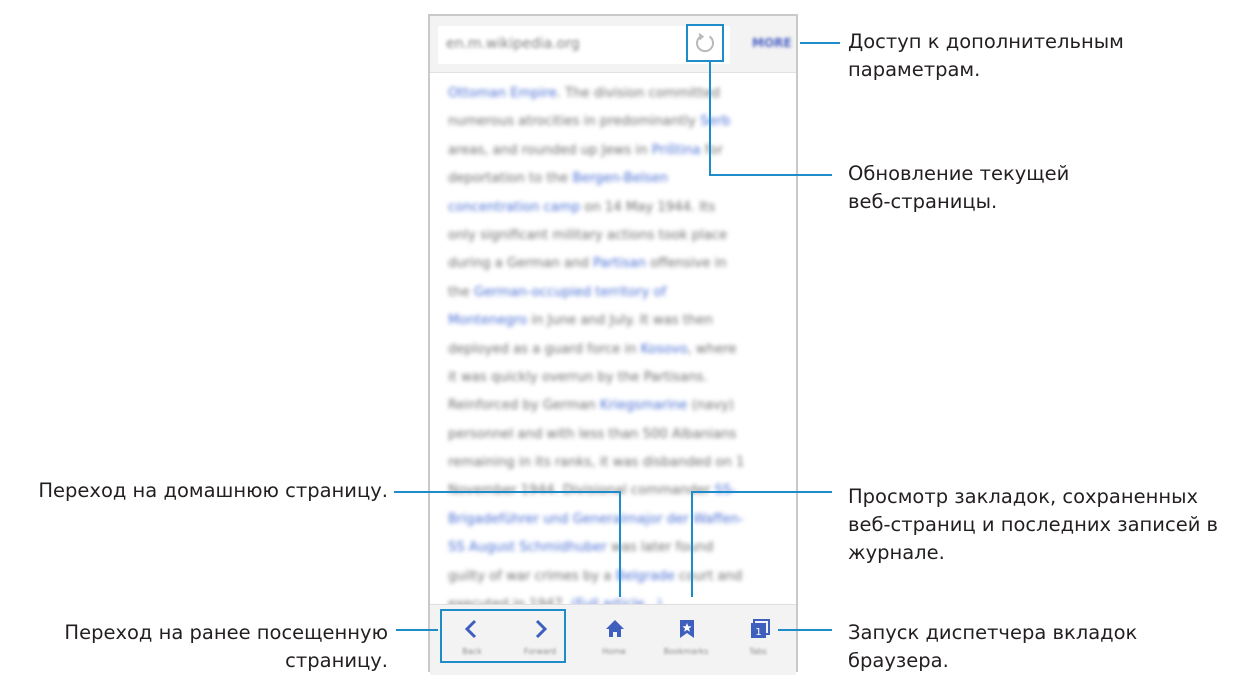 The width and height of the screenshot is (1254, 675). Describe the element at coordinates (613, 44) in the screenshot. I see `address-bar: en.m.wikipedia.org MORE` at that location.